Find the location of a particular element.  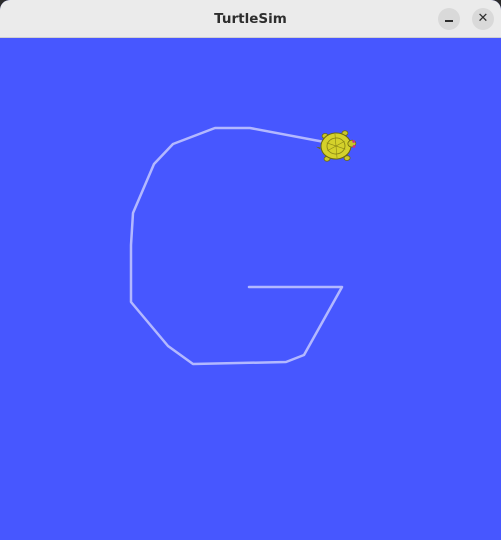

window-title: TurtleSim is located at coordinates (250, 19).